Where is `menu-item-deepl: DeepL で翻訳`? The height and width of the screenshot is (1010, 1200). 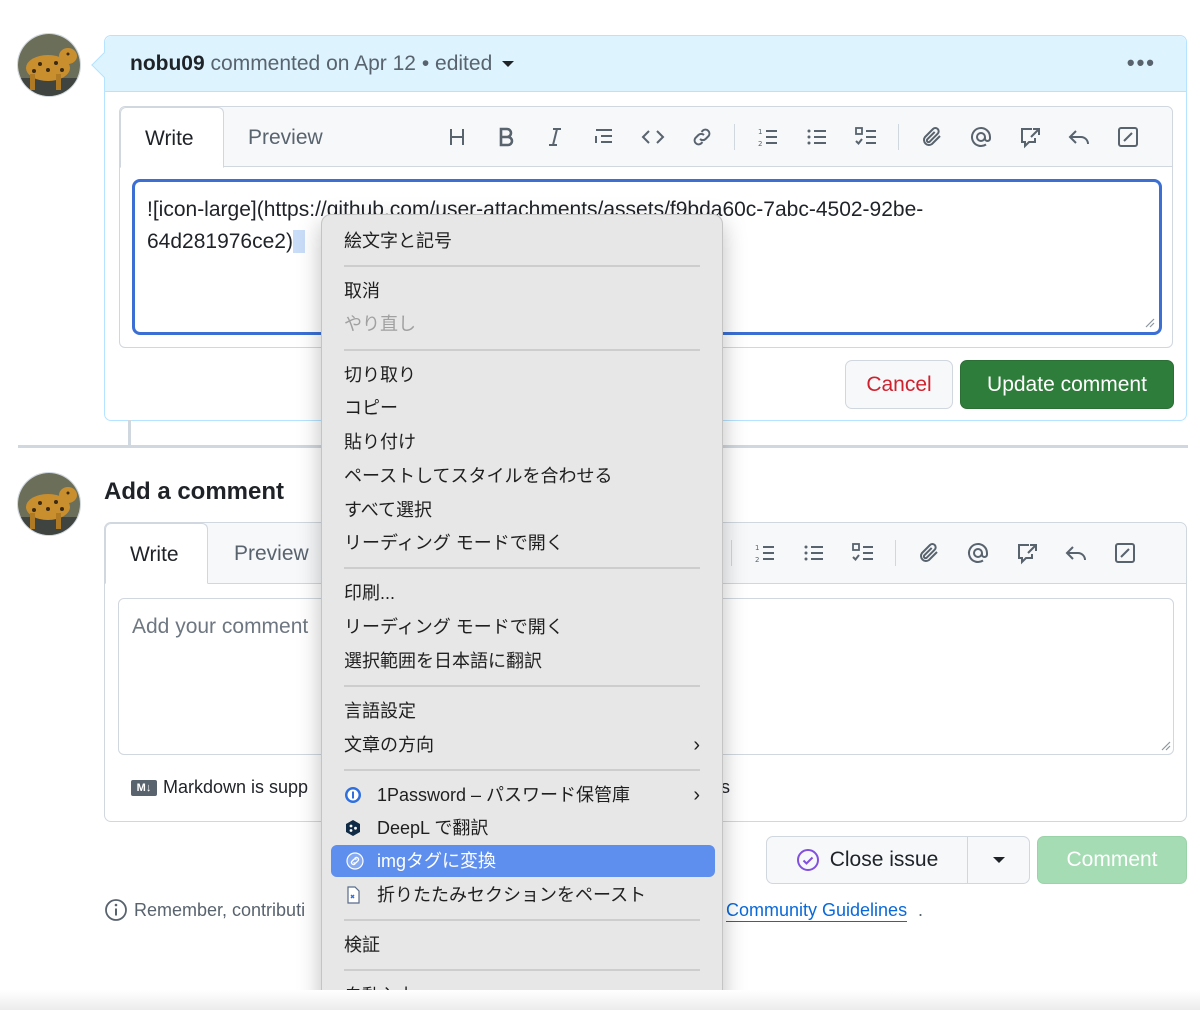 menu-item-deepl: DeepL で翻訳 is located at coordinates (522, 828).